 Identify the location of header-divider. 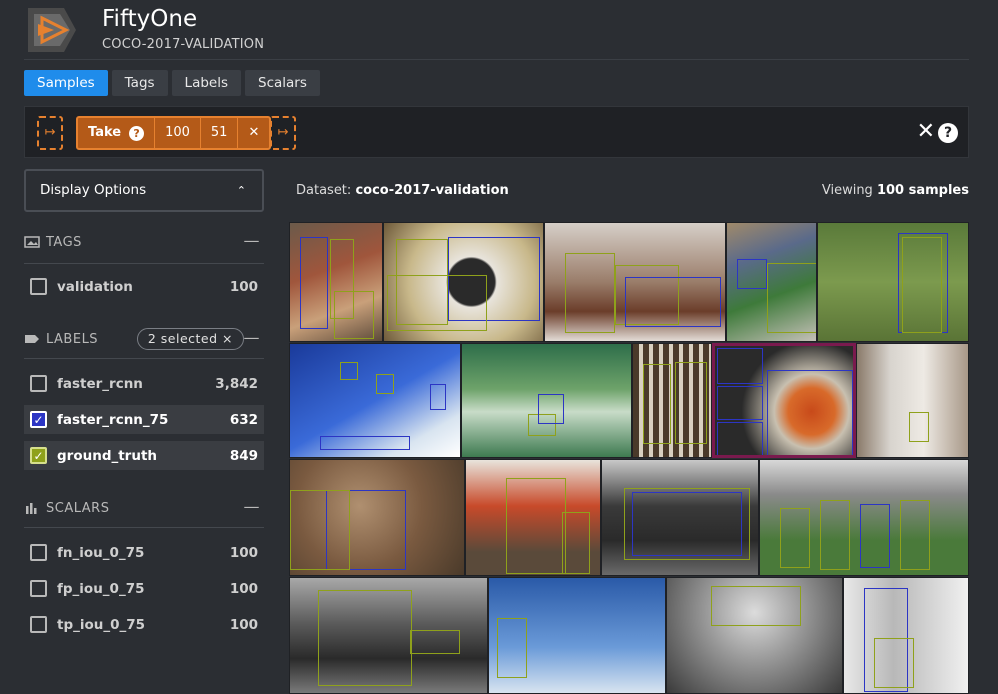
(496, 59).